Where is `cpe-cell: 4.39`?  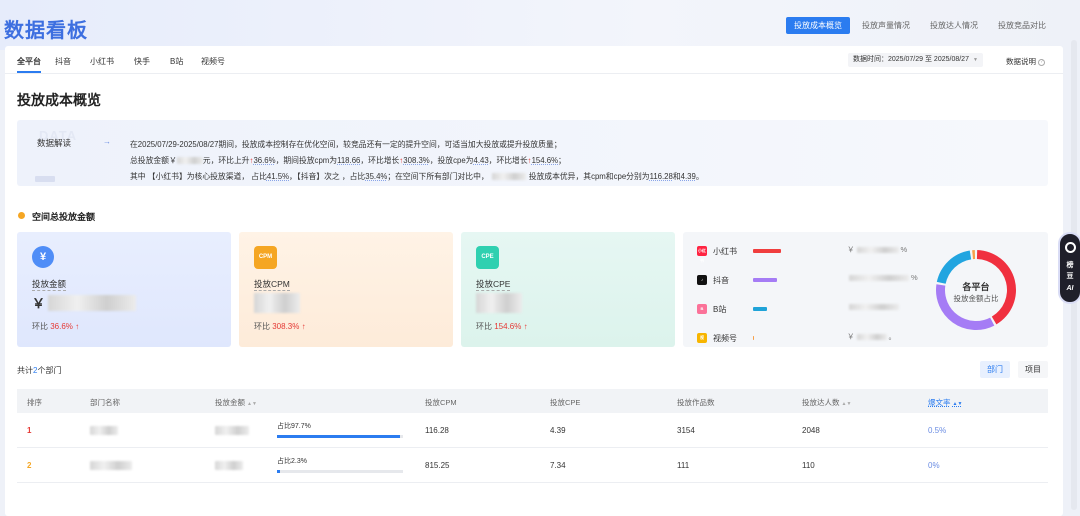 cpe-cell: 4.39 is located at coordinates (558, 430).